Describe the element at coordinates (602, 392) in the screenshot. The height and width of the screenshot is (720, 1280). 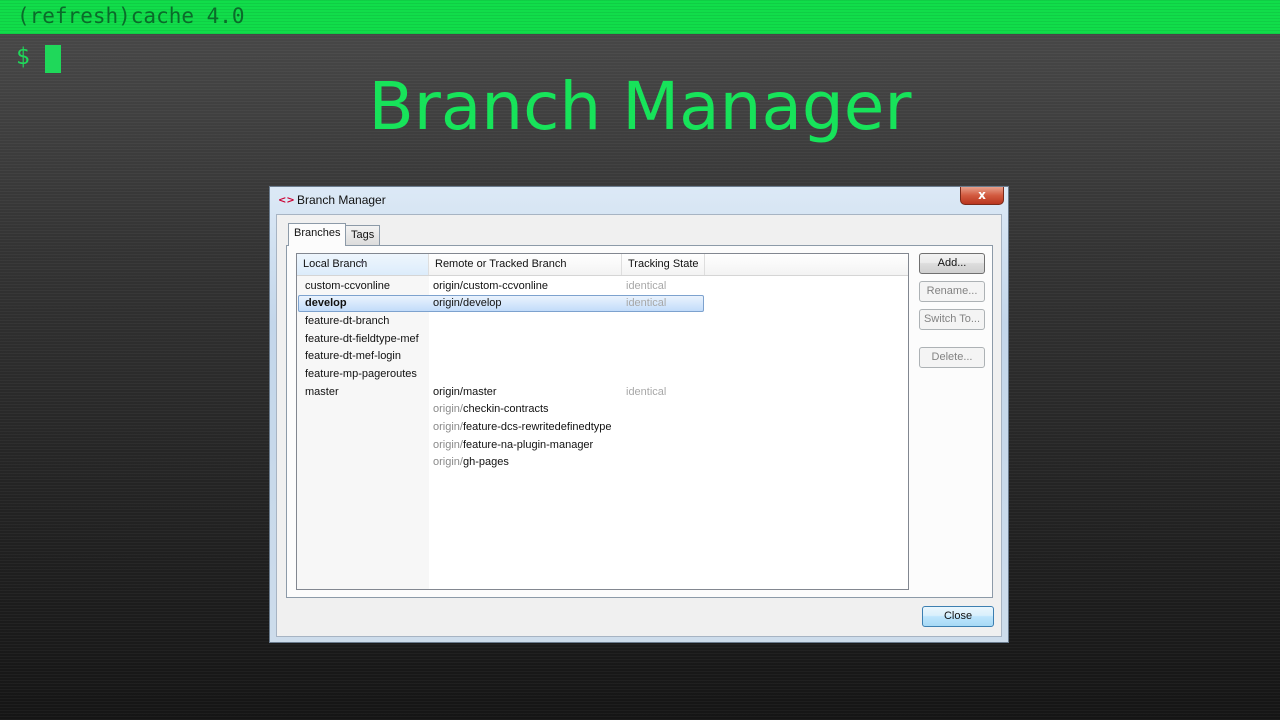
I see `table-row: master origin/master identical` at that location.